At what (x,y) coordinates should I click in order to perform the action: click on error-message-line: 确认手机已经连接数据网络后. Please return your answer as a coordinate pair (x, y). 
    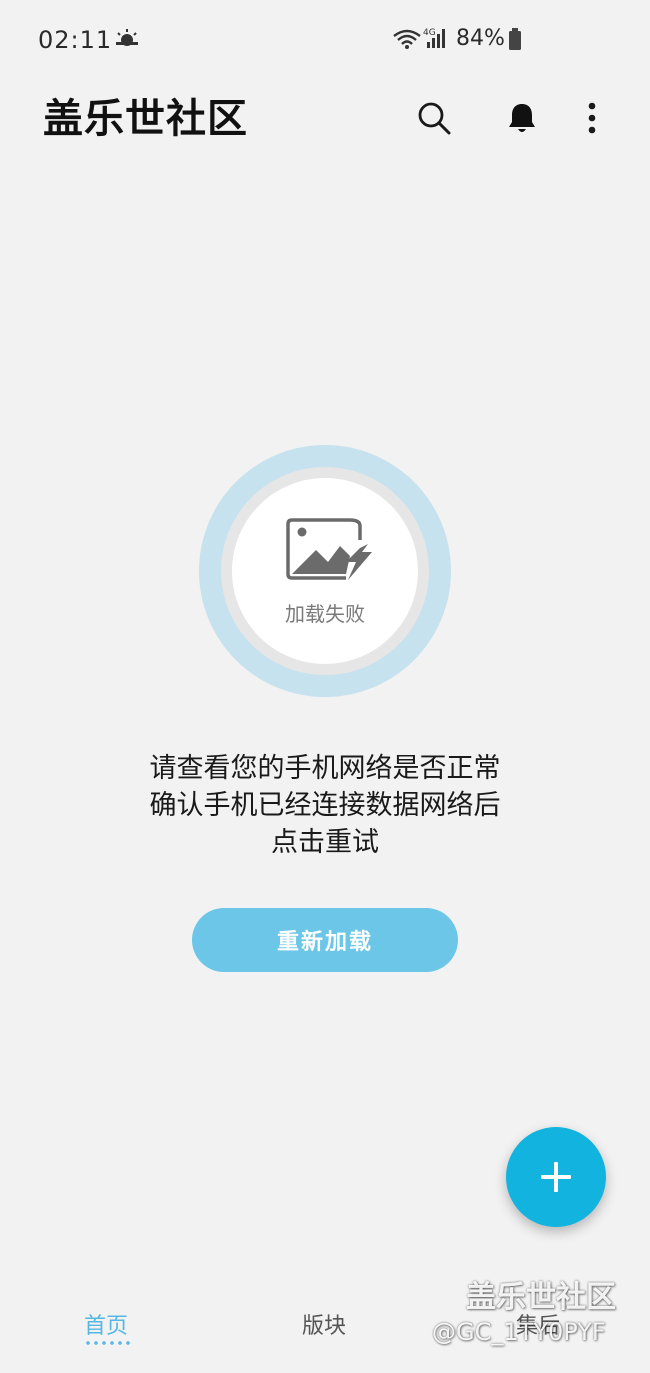
    Looking at the image, I should click on (325, 805).